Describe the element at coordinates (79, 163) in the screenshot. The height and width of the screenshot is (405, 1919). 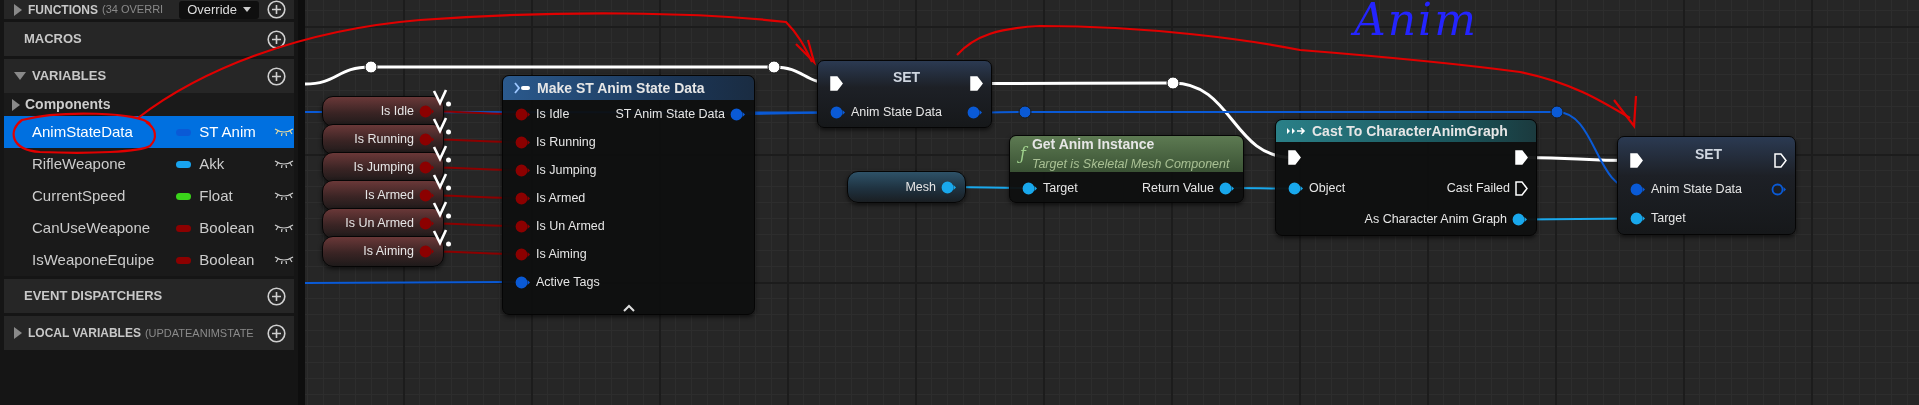
I see `variable-name: RifleWeapone` at that location.